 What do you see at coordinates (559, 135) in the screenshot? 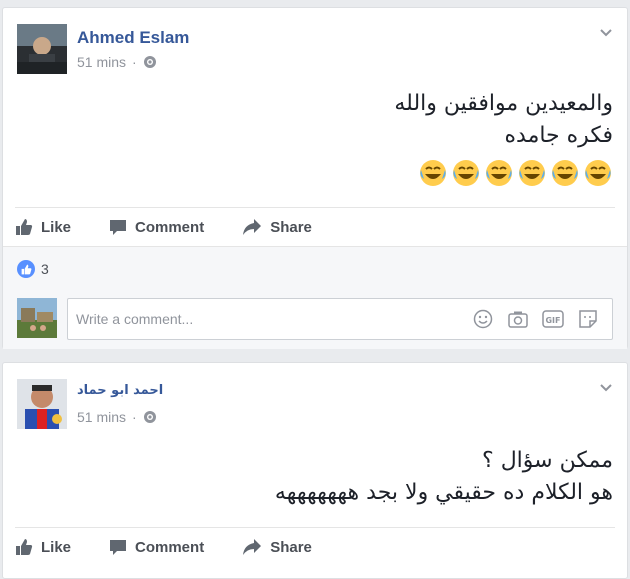
I see `post-text-line: فكره جامده` at bounding box center [559, 135].